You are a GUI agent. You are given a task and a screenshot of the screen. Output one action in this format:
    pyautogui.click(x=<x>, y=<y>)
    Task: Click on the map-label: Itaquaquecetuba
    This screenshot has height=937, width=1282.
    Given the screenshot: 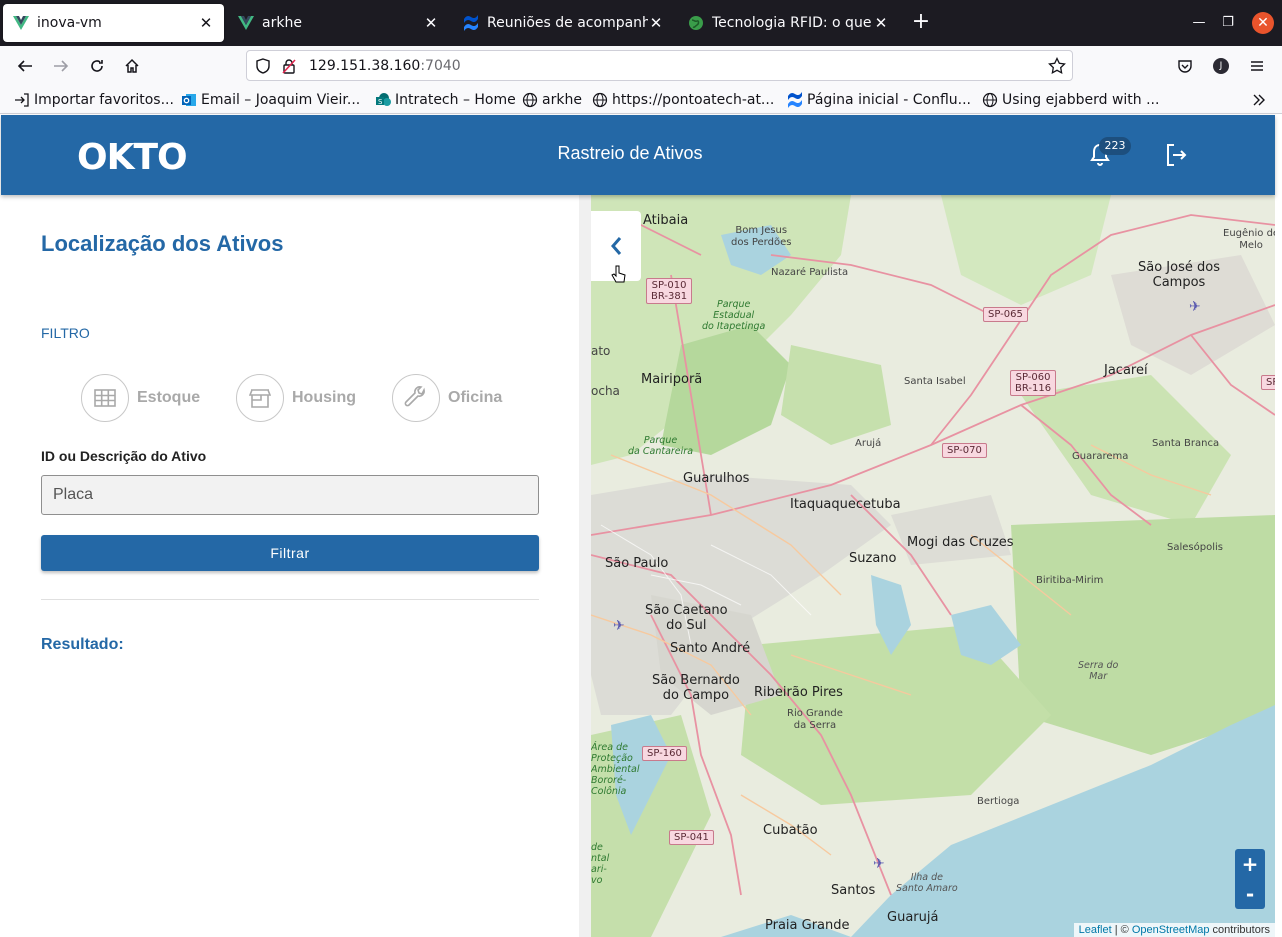 What is the action you would take?
    pyautogui.click(x=845, y=504)
    